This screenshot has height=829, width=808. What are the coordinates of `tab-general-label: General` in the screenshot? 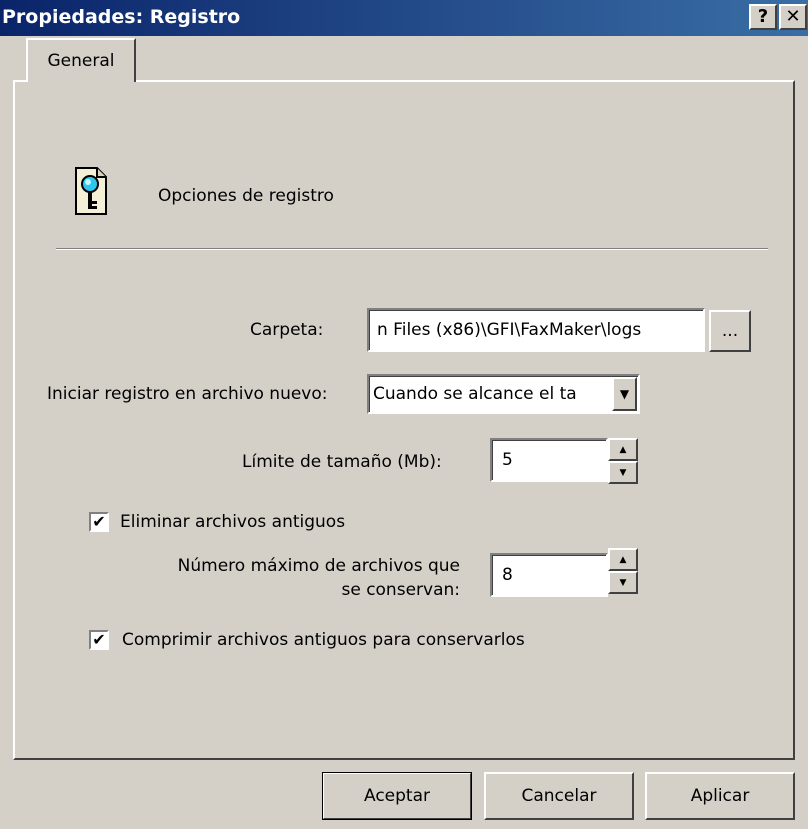 It's located at (81, 61).